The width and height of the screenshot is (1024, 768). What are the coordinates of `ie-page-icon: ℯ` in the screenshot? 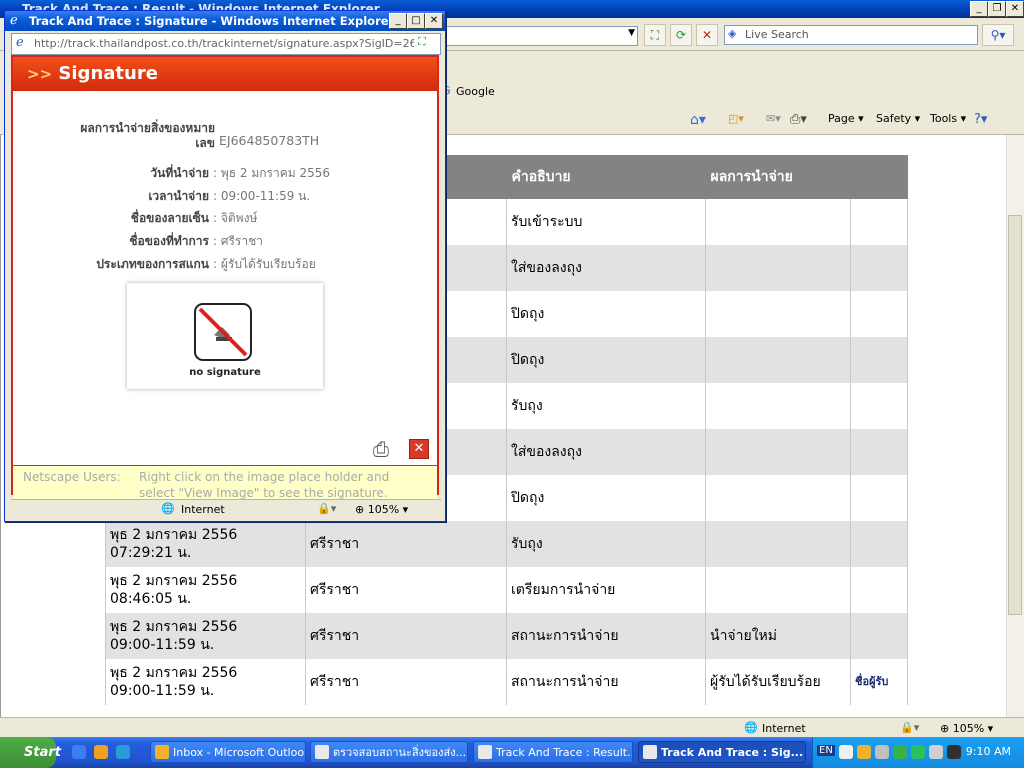 It's located at (20, 42).